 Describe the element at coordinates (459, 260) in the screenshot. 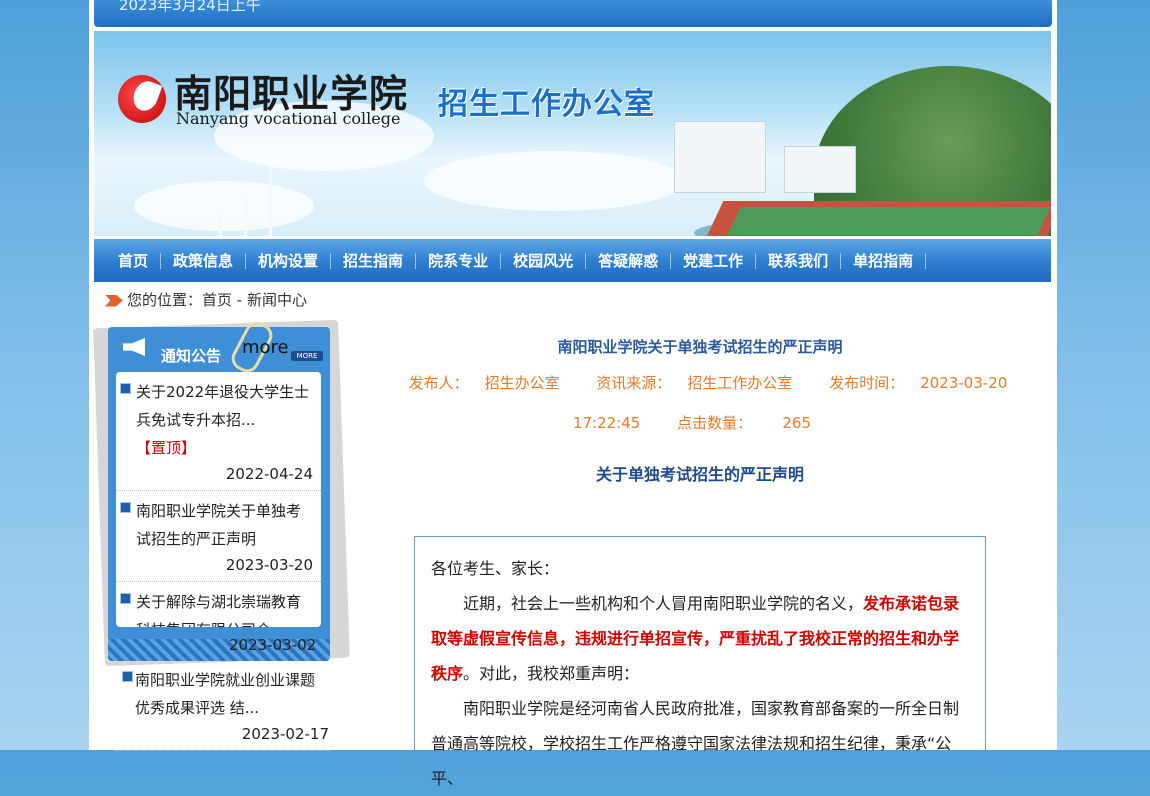

I see `nav-departments: 院系专业` at that location.